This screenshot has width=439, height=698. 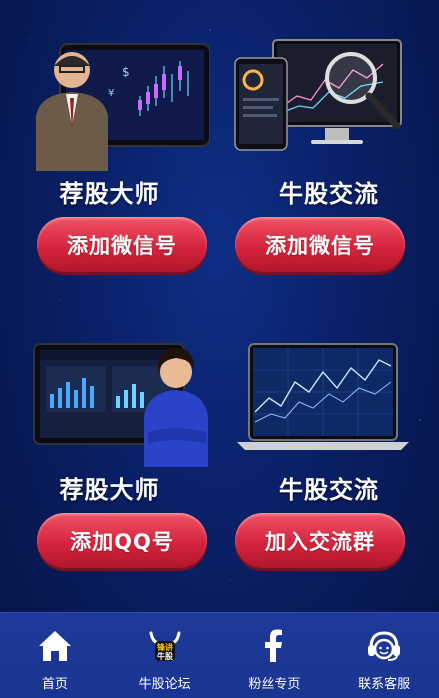 I want to click on home-icon, so click(x=54, y=646).